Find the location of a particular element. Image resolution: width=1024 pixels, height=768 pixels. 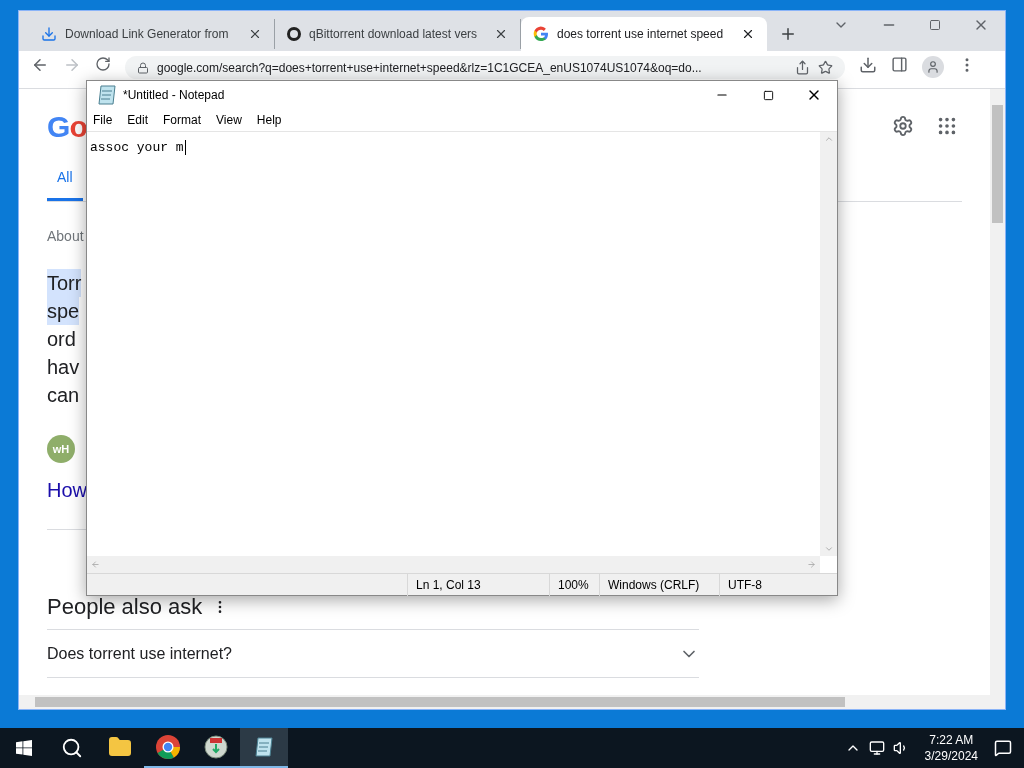

share-icon is located at coordinates (802, 67).